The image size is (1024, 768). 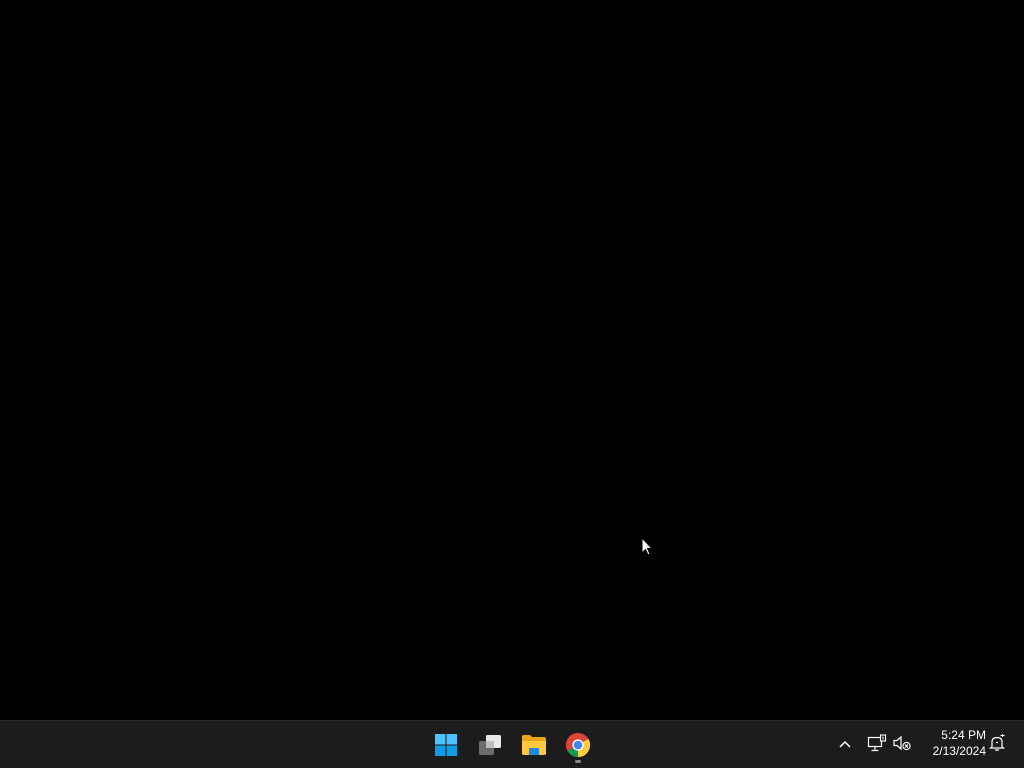 I want to click on clock-time: 5:24 PM, so click(x=963, y=735).